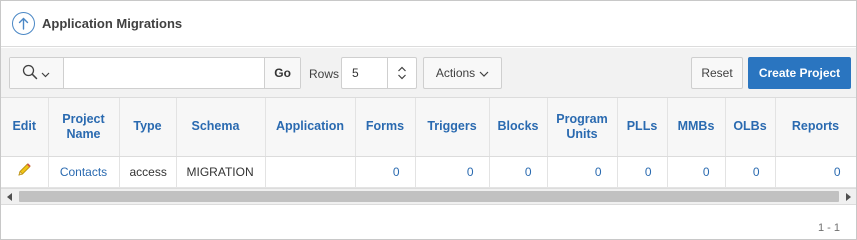 This screenshot has width=857, height=240. Describe the element at coordinates (221, 127) in the screenshot. I see `column-header-schema: Schema` at that location.